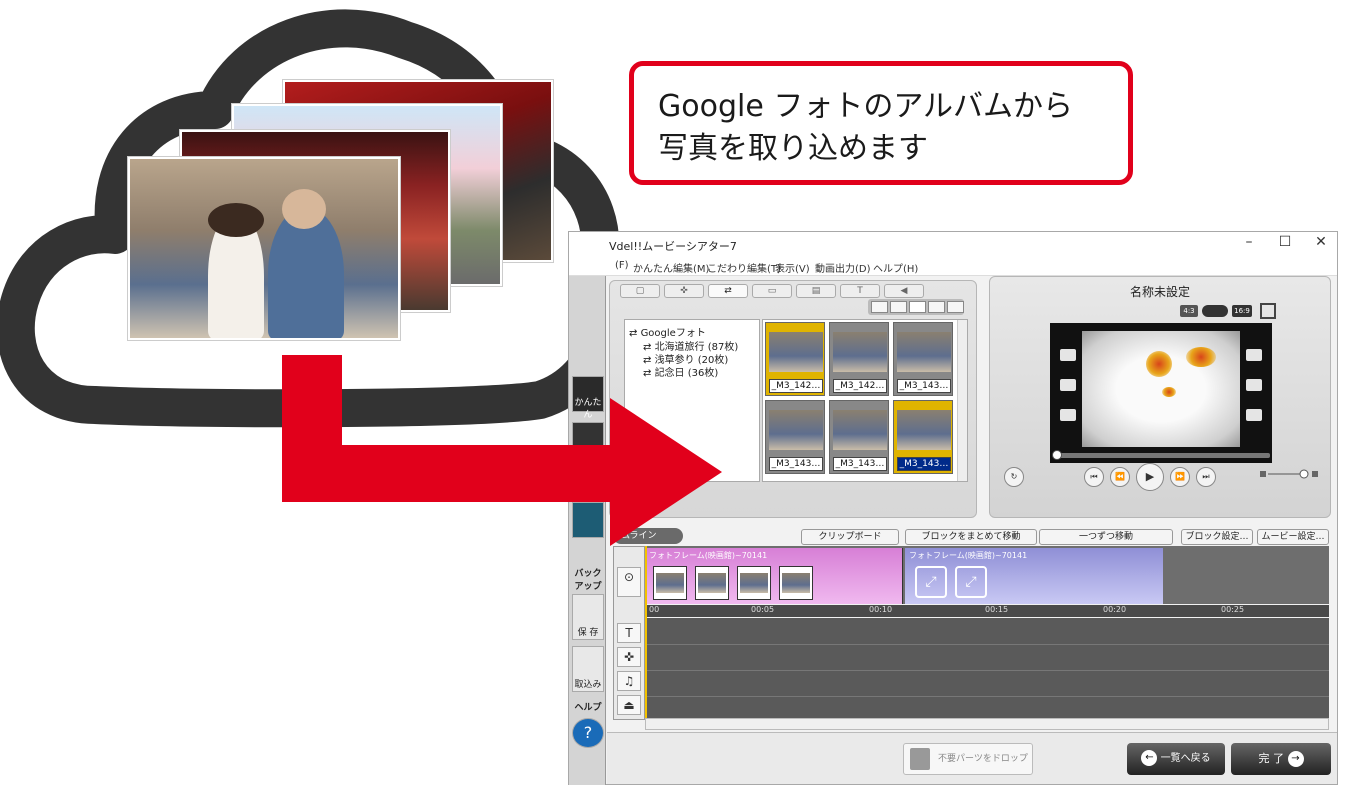 The image size is (1360, 785). Describe the element at coordinates (640, 291) in the screenshot. I see `tab-image: ▢` at that location.